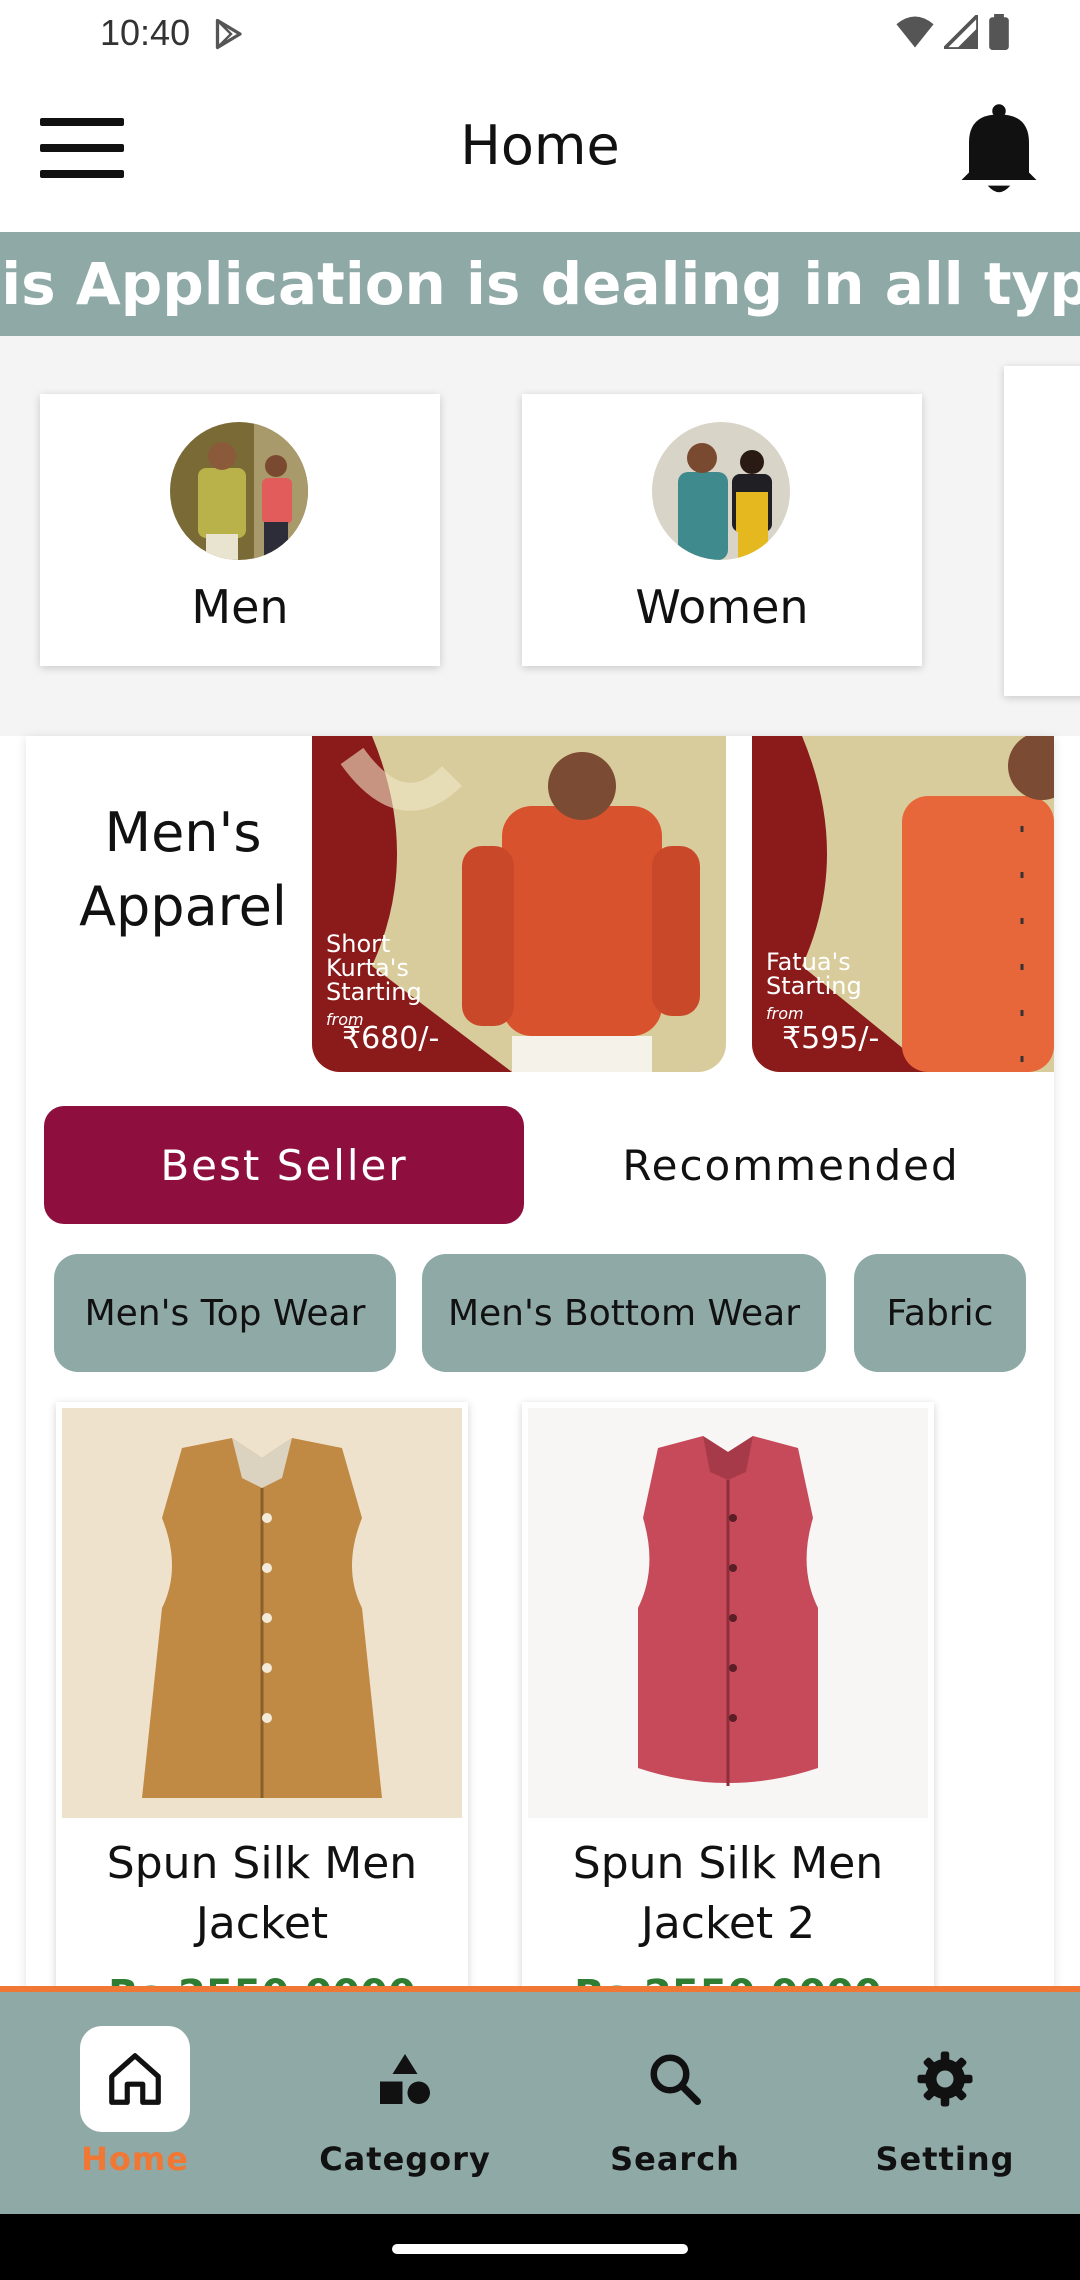  Describe the element at coordinates (791, 1165) in the screenshot. I see `tab-recommended: Recommended` at that location.